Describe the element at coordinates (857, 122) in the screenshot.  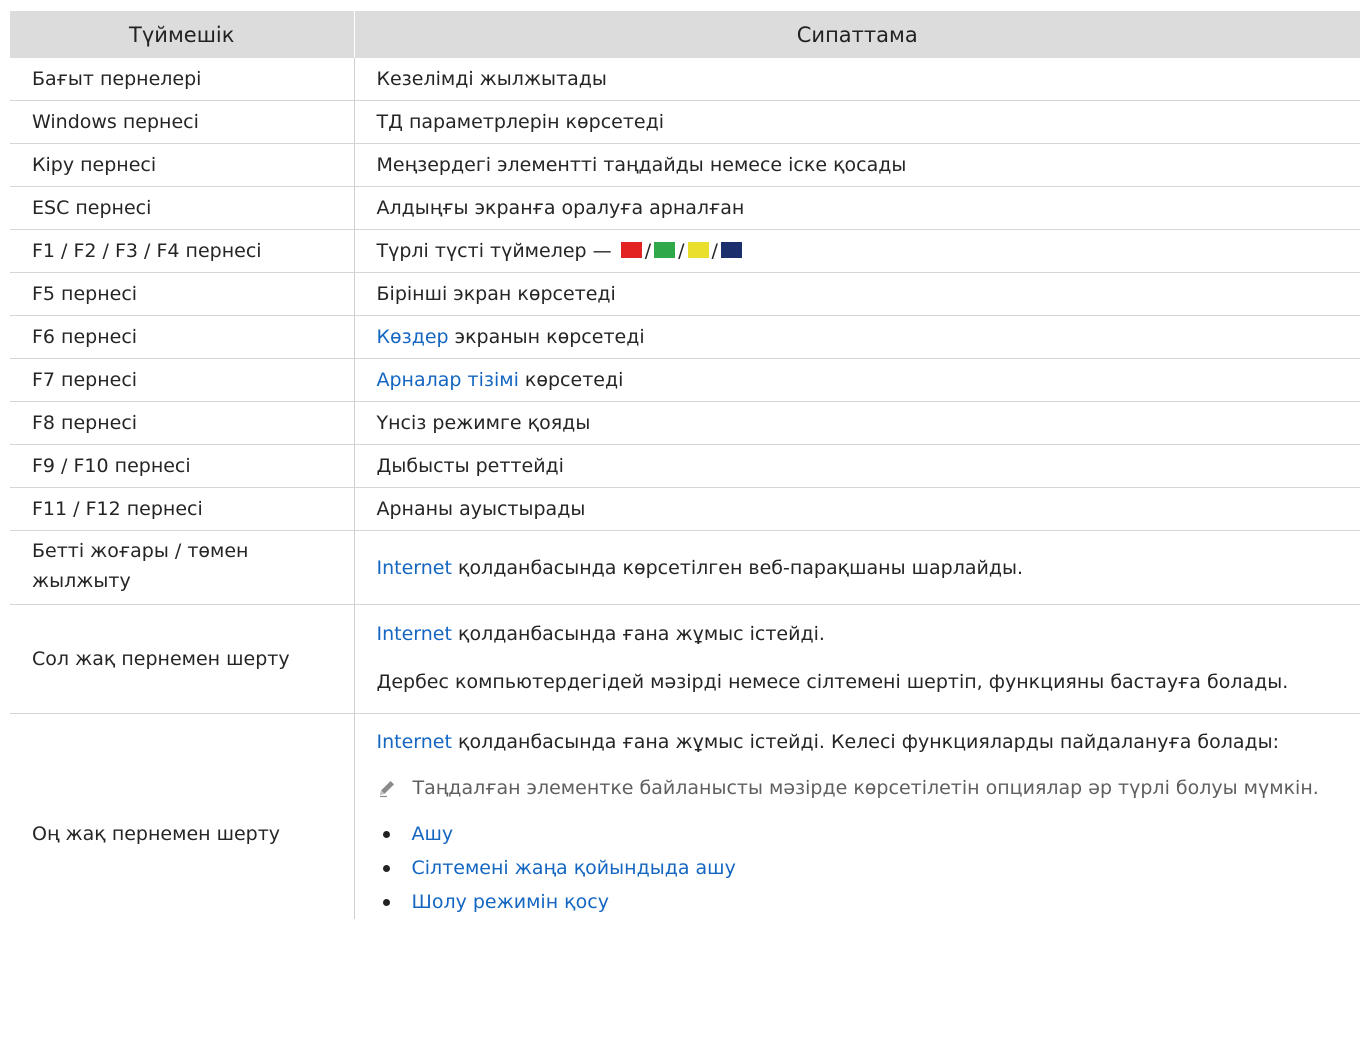
I see `row-desc: ТД параметрлерін көрсетеді` at that location.